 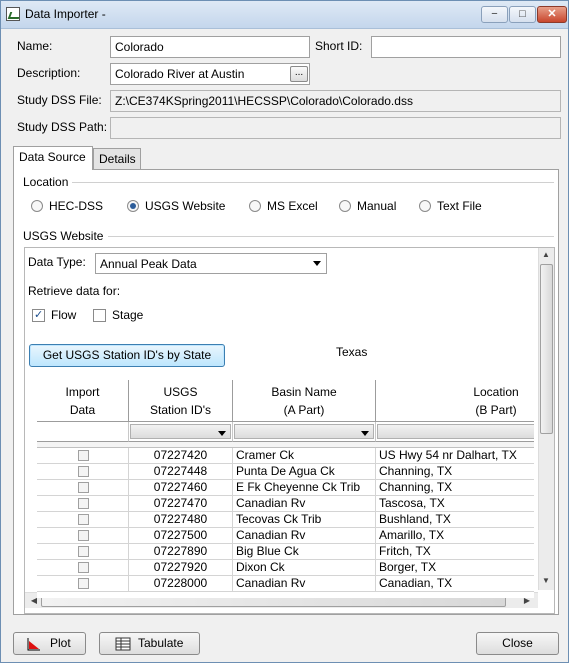 I want to click on header-line: Import, so click(x=82, y=392).